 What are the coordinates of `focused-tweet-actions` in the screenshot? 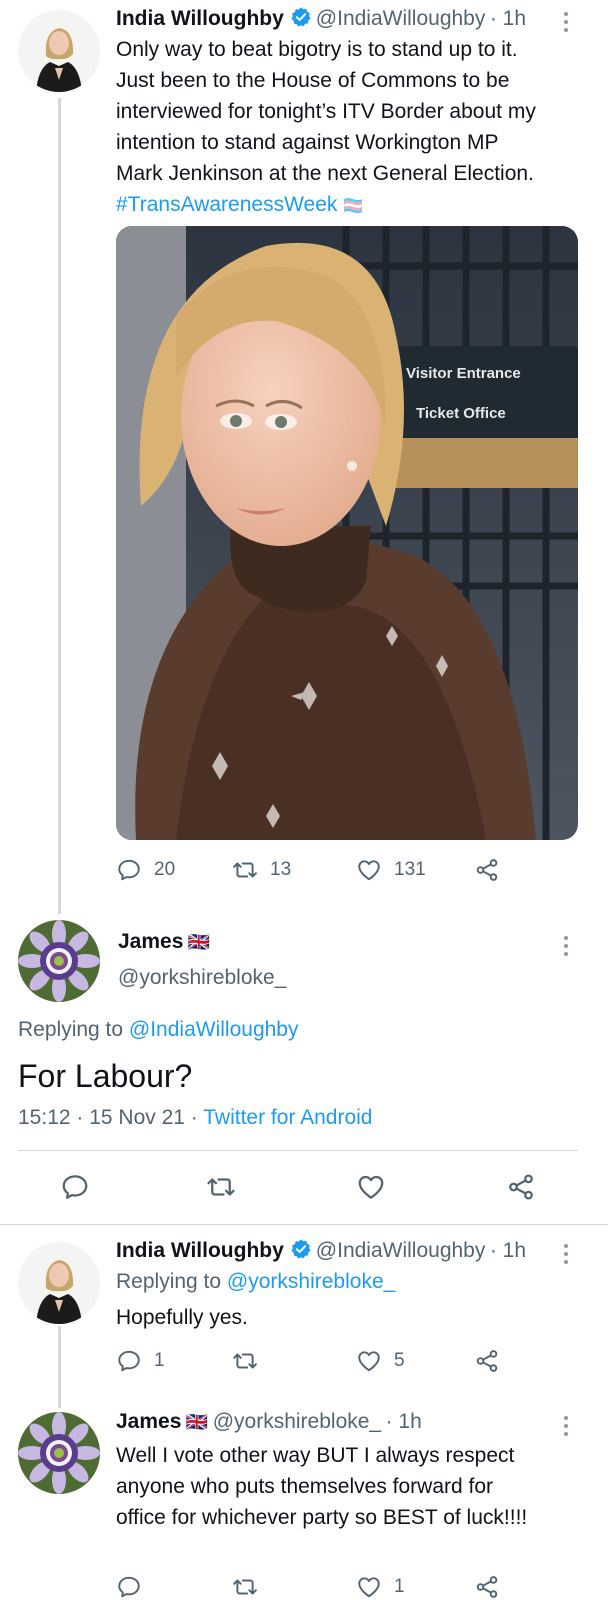 It's located at (304, 1189).